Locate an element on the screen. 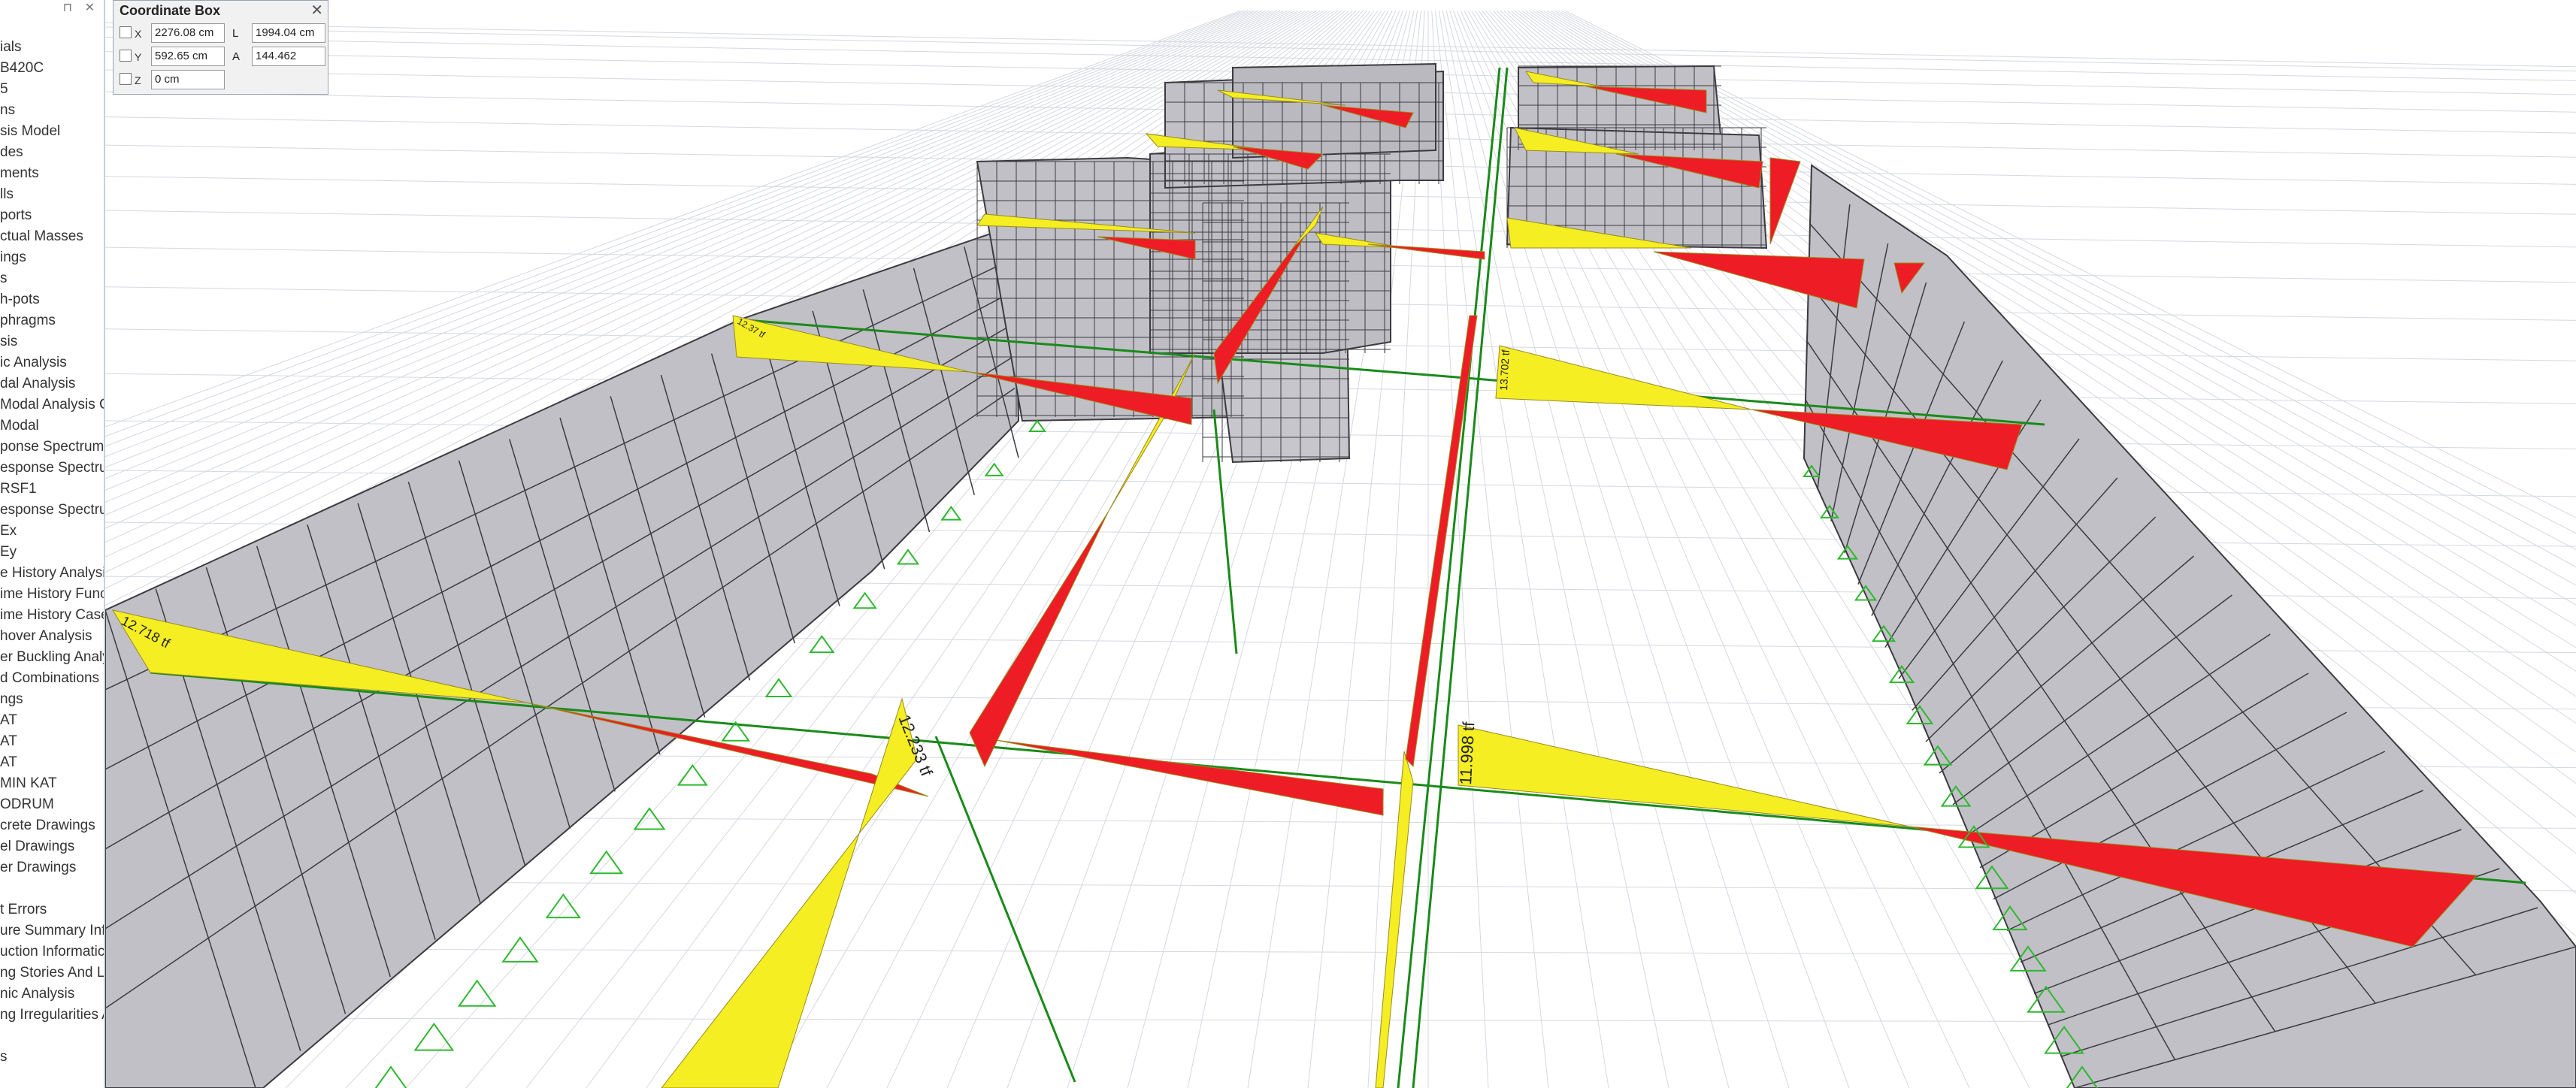 This screenshot has height=1088, width=2576. brace-line-left is located at coordinates (1005, 909).